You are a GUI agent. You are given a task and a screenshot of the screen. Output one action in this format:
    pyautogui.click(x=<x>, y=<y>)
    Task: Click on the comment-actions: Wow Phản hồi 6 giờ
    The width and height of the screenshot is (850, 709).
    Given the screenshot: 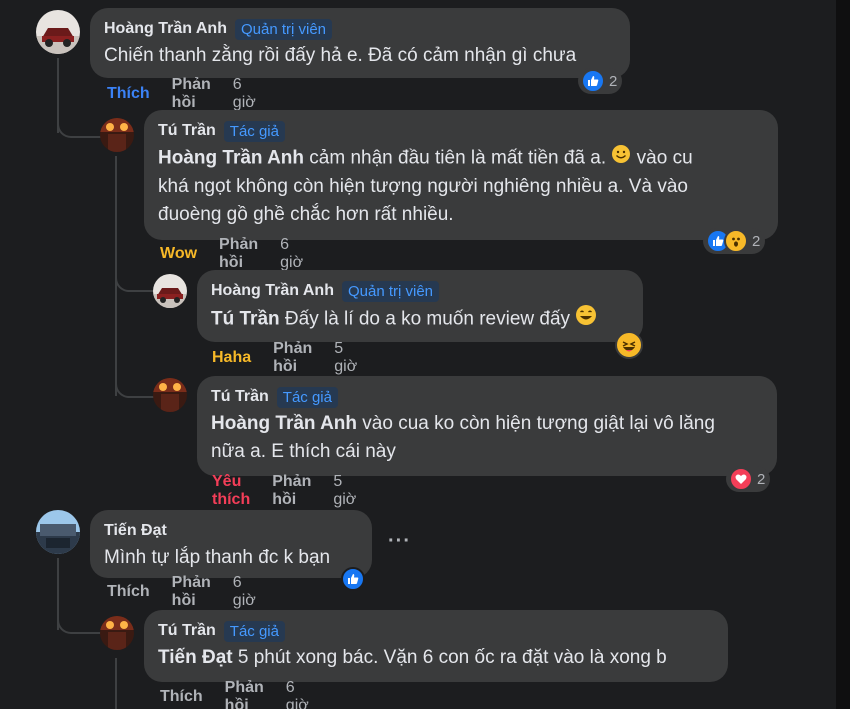 What is the action you would take?
    pyautogui.click(x=242, y=253)
    